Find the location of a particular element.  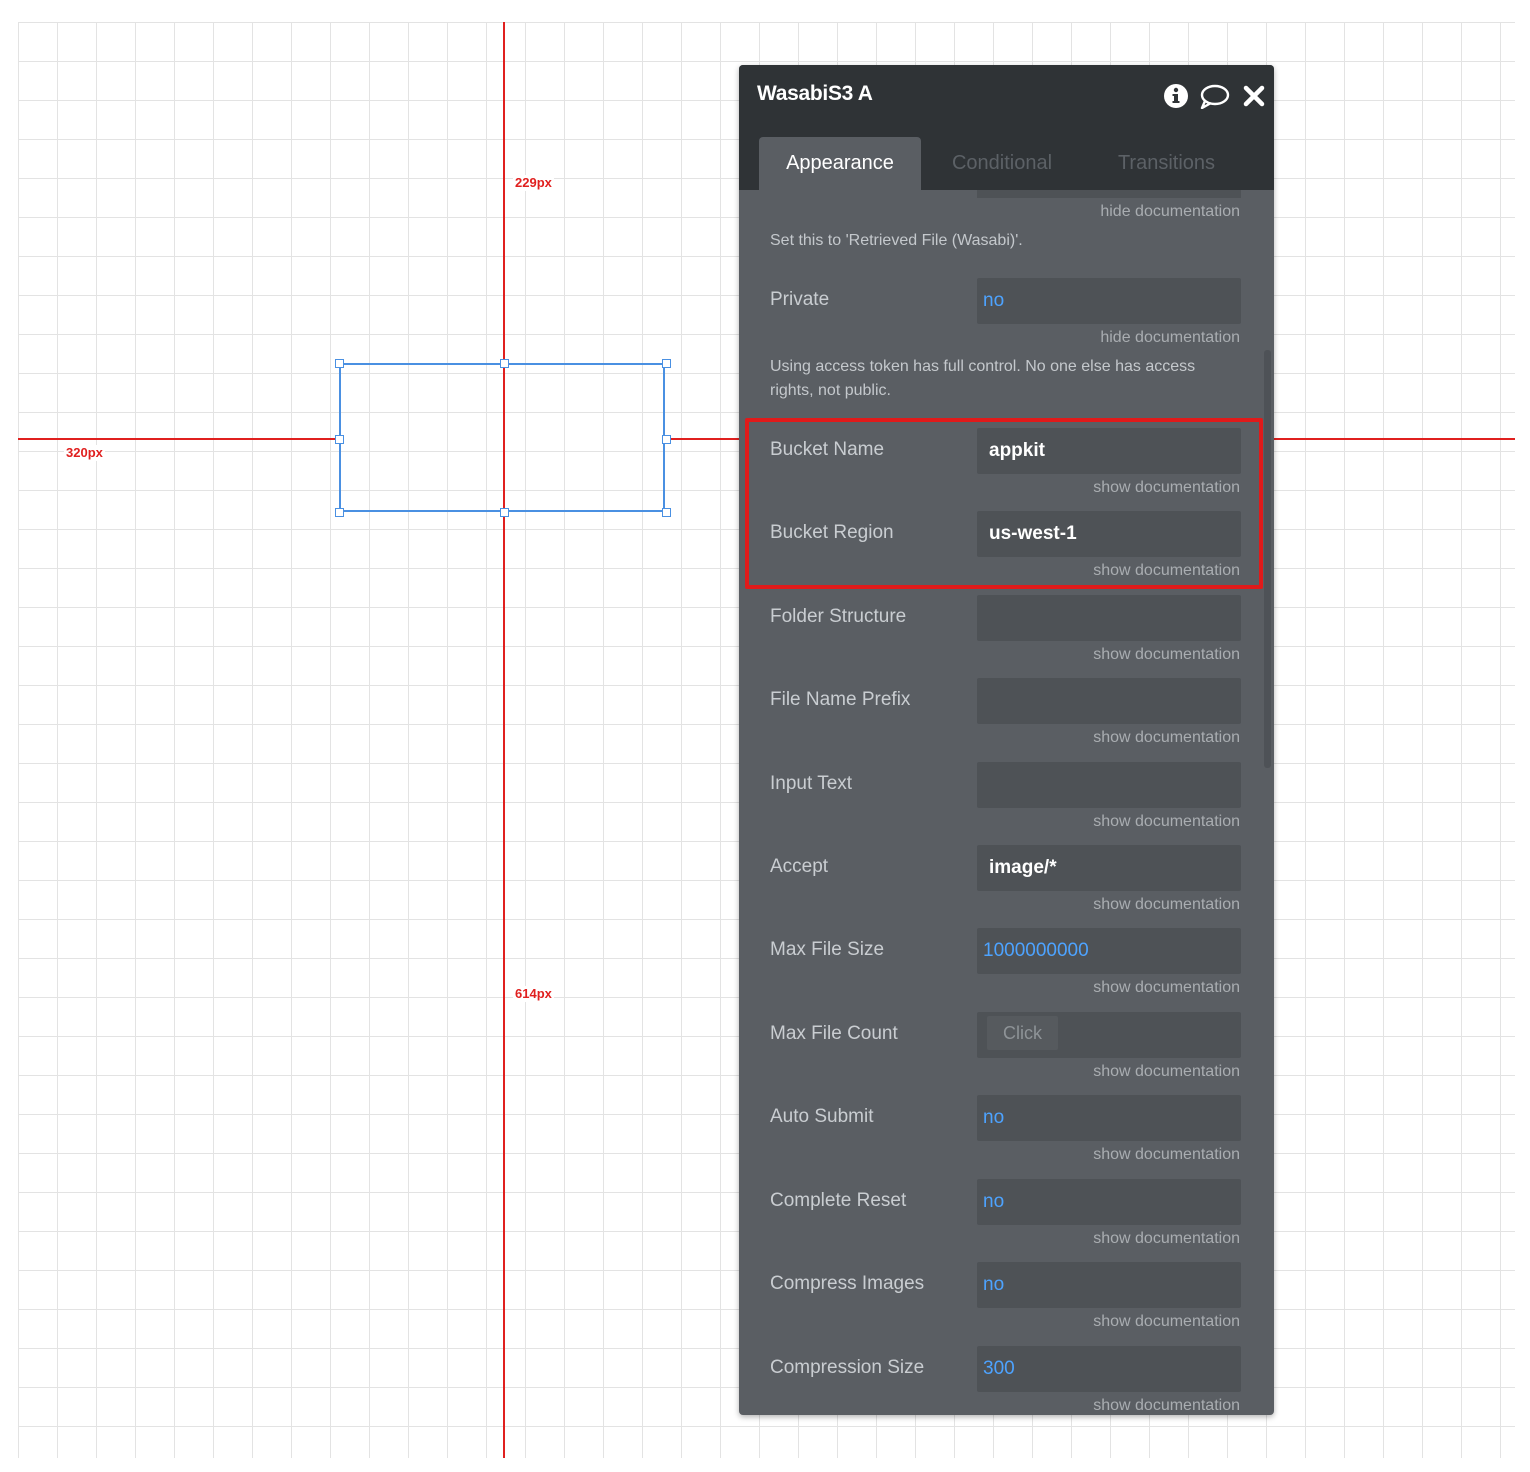

top-distance-label: 229px is located at coordinates (533, 183).